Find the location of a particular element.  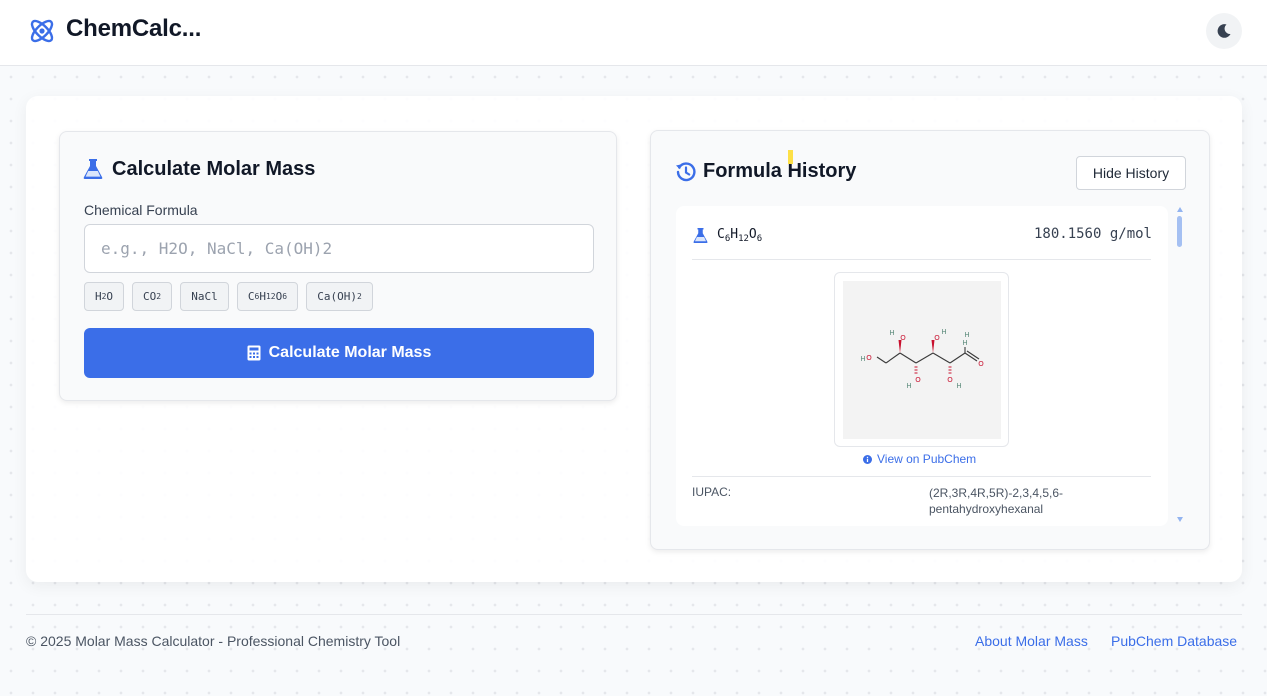

history-title: Formula History is located at coordinates (780, 171).